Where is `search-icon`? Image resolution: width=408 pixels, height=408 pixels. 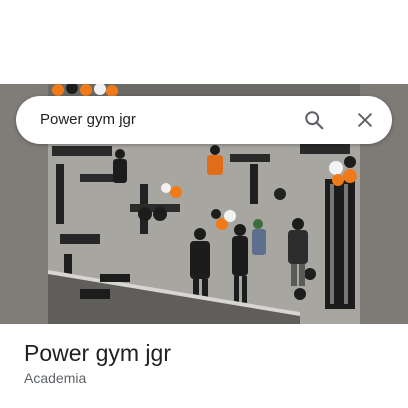 search-icon is located at coordinates (314, 120).